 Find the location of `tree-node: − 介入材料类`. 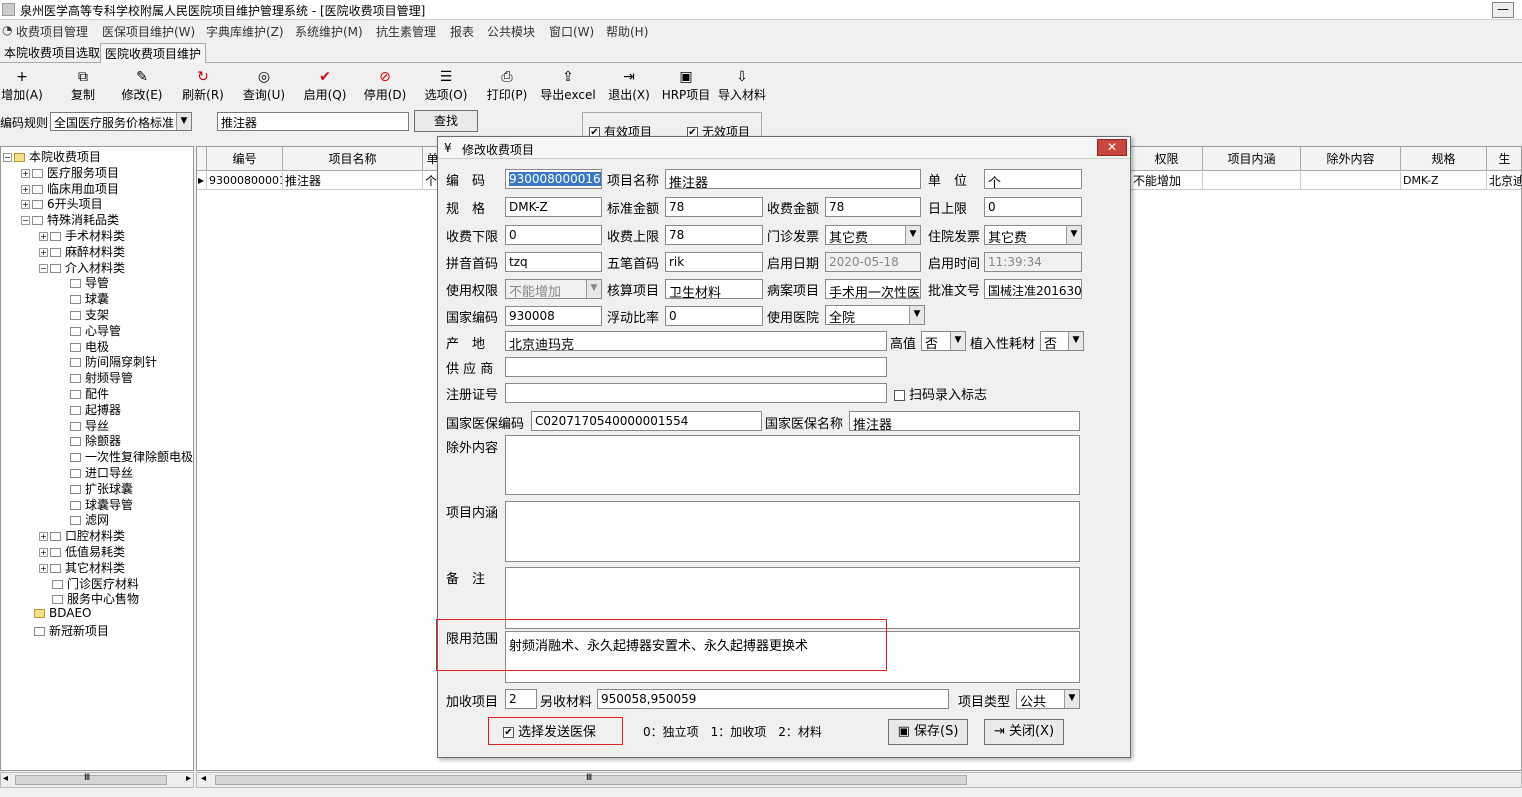

tree-node: − 介入材料类 is located at coordinates (82, 267).